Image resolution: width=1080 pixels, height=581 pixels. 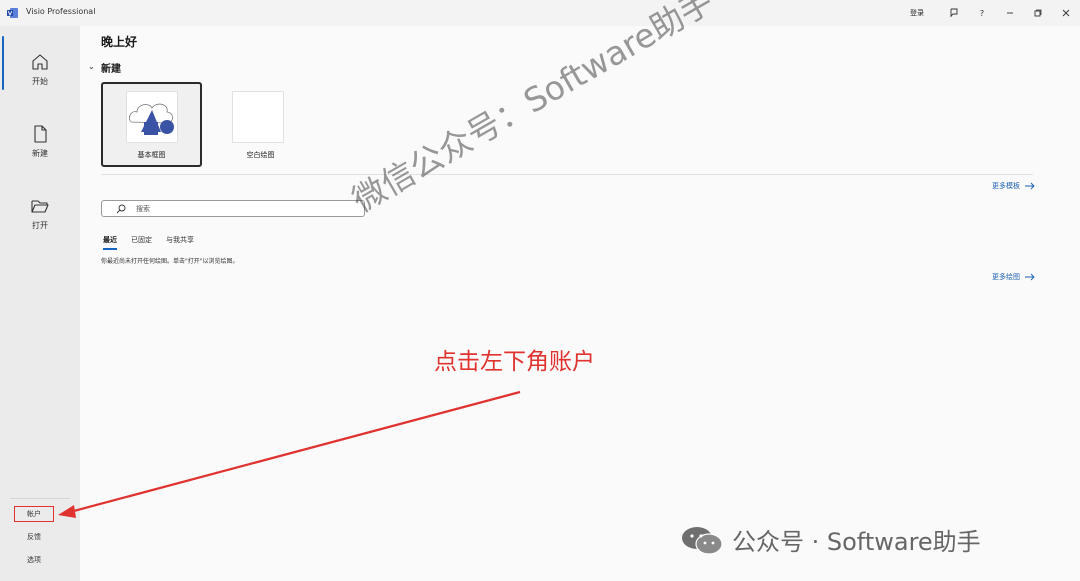 I want to click on home-icon, so click(x=40, y=62).